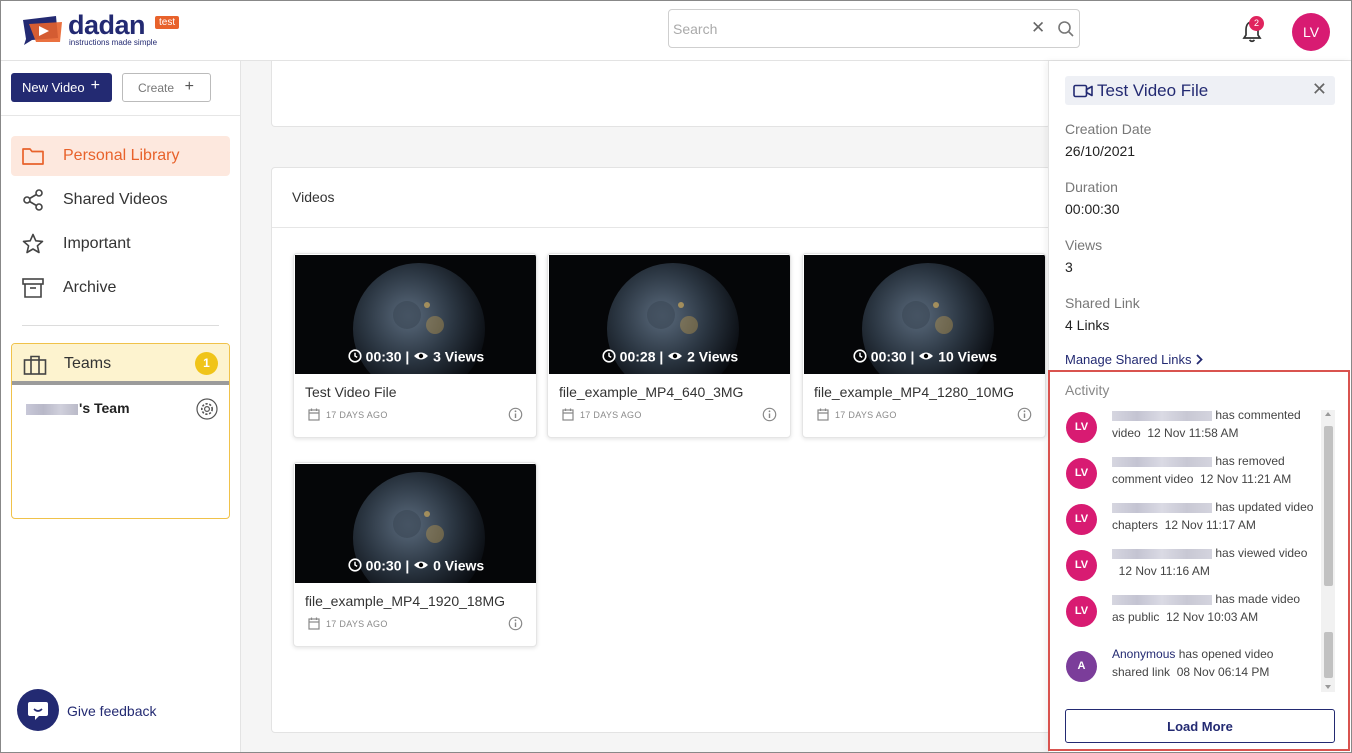  What do you see at coordinates (669, 356) in the screenshot?
I see `video-stats: 00:28 | 2 Views` at bounding box center [669, 356].